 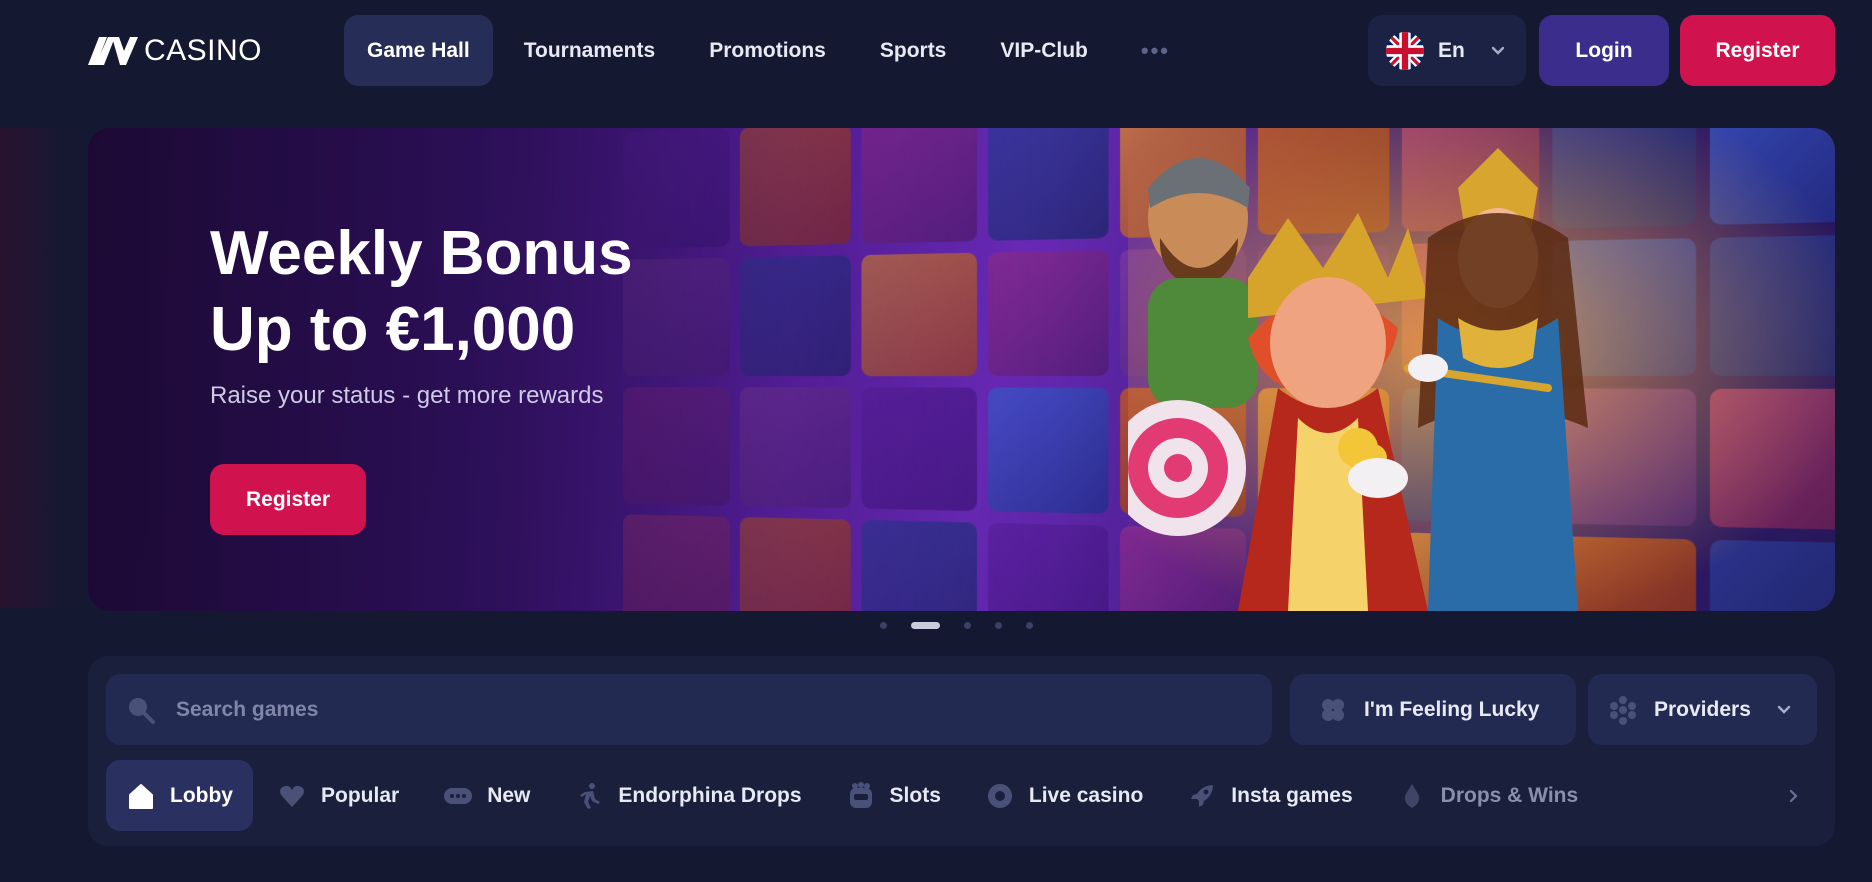 I want to click on category-label: Popular, so click(x=360, y=795).